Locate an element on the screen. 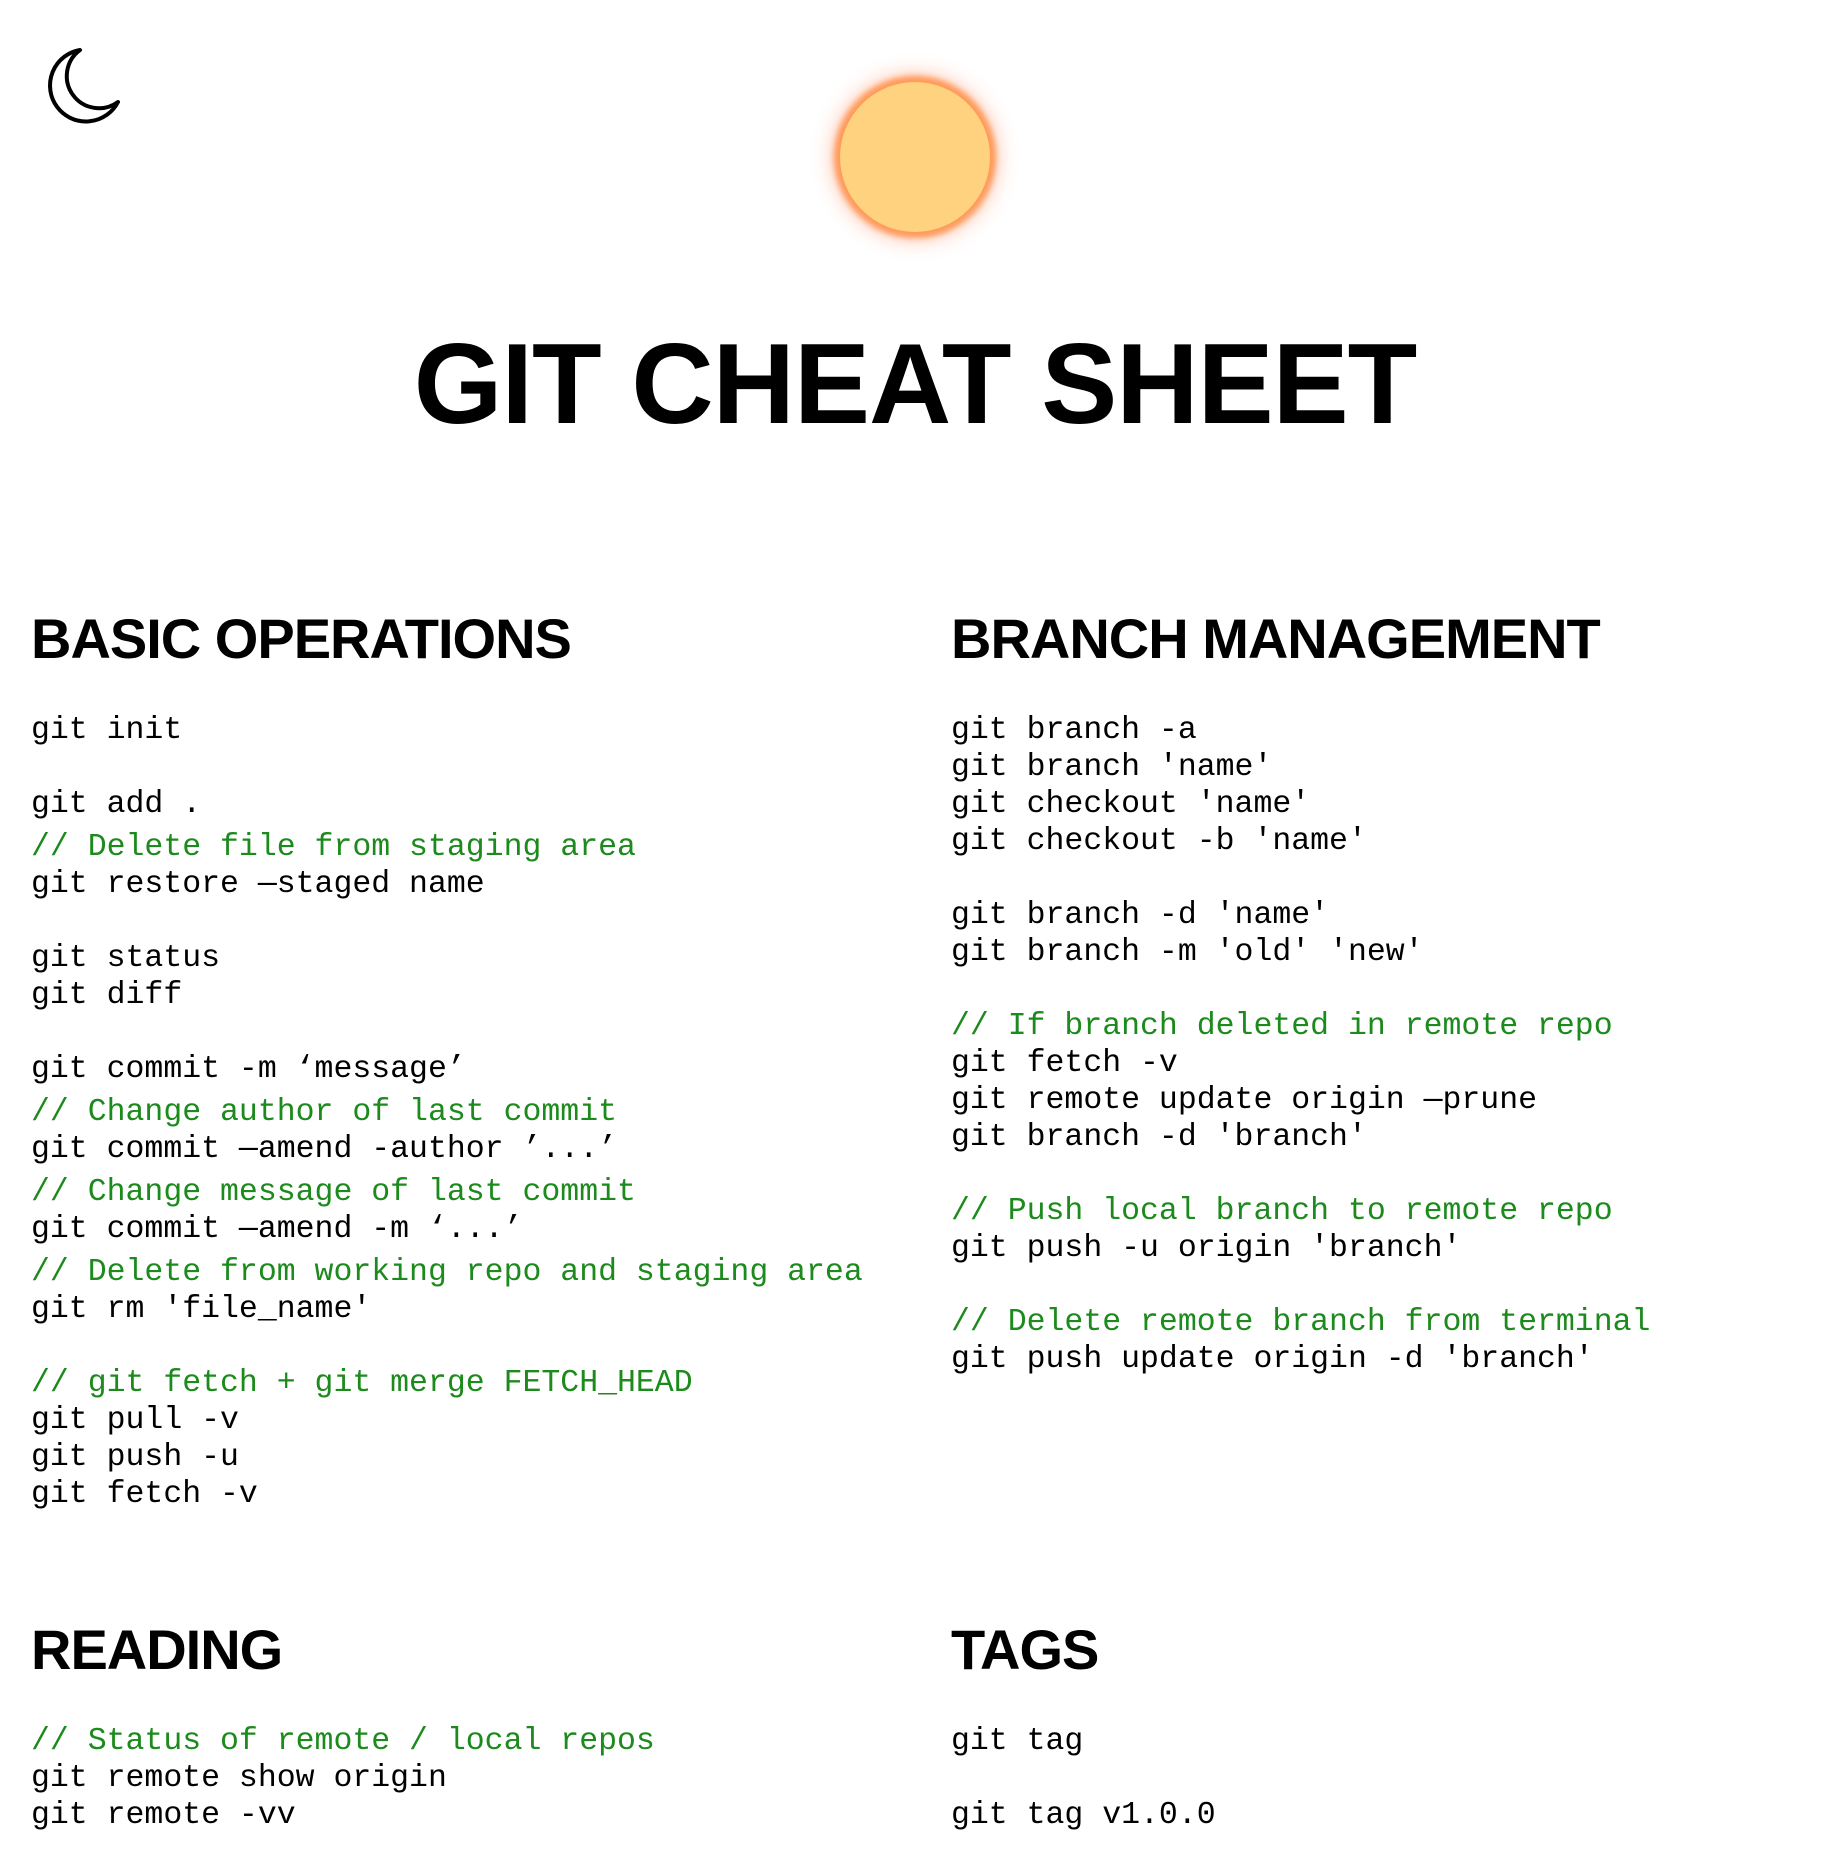 Image resolution: width=1830 pixels, height=1871 pixels. code-command: git remote update origin —prune is located at coordinates (1244, 1100).